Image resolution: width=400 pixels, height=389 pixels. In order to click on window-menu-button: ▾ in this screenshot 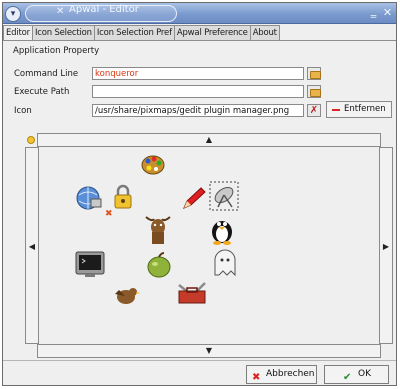, I will do `click(13, 14)`.